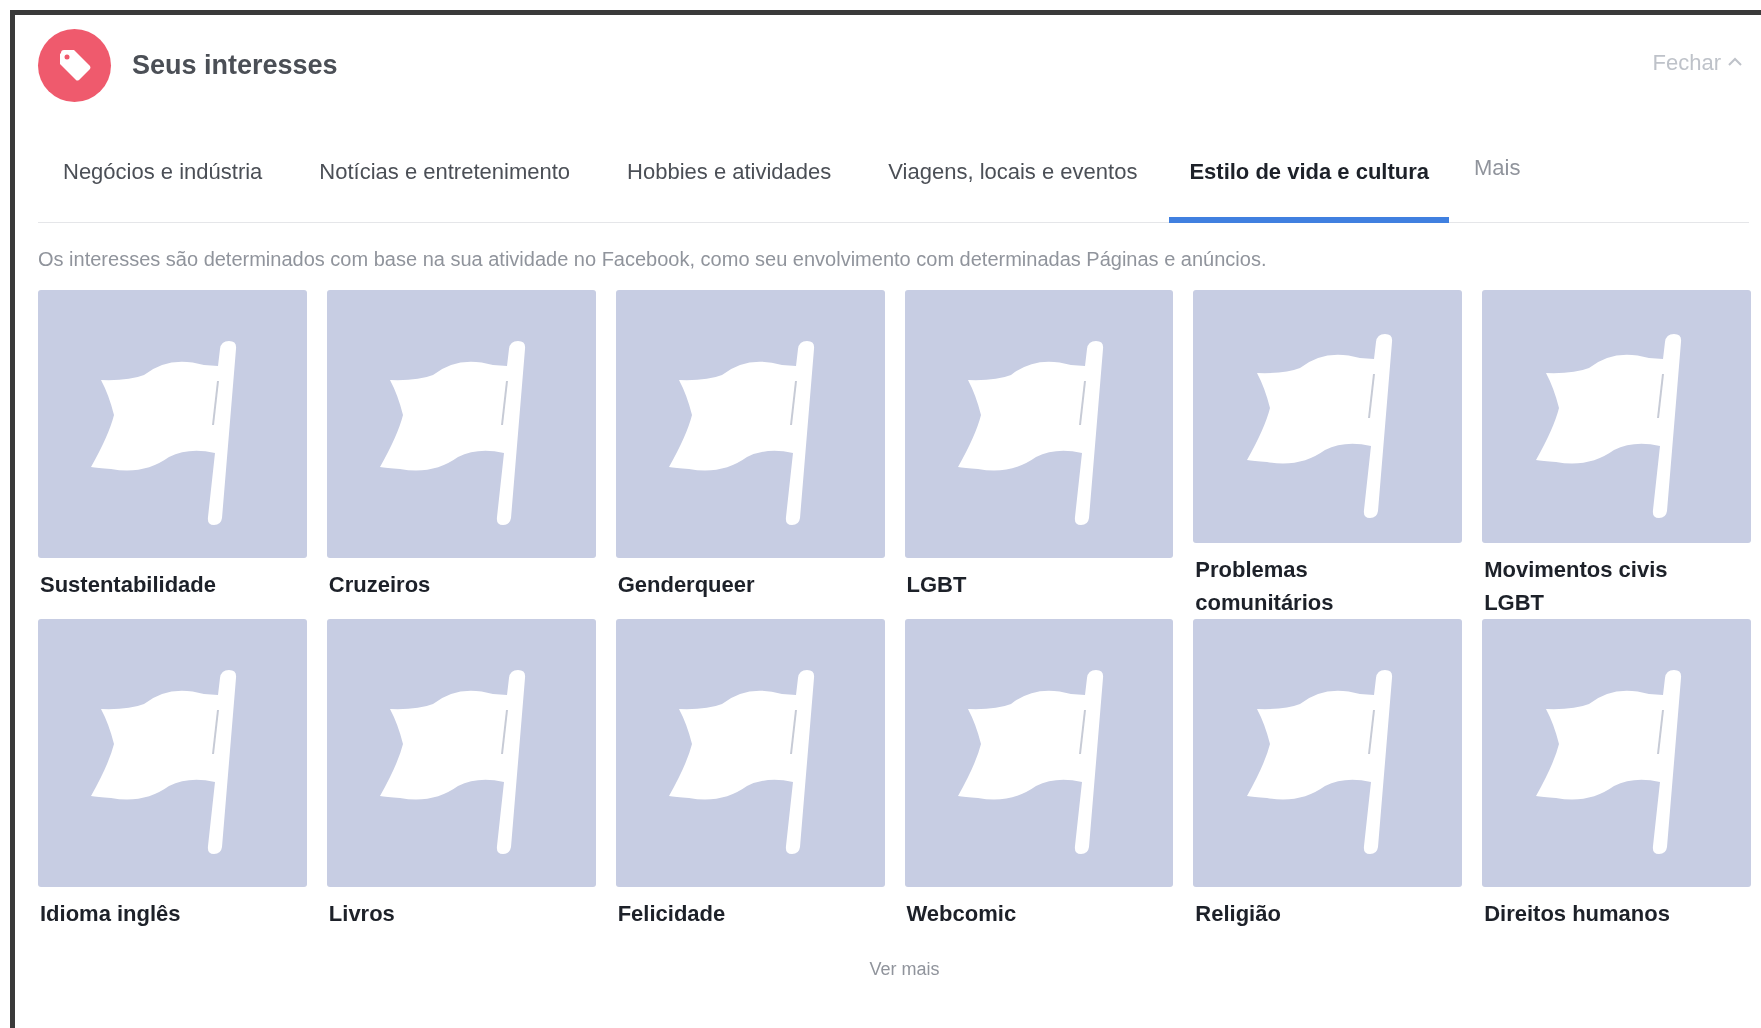  I want to click on interest-name: Idioma inglês, so click(172, 913).